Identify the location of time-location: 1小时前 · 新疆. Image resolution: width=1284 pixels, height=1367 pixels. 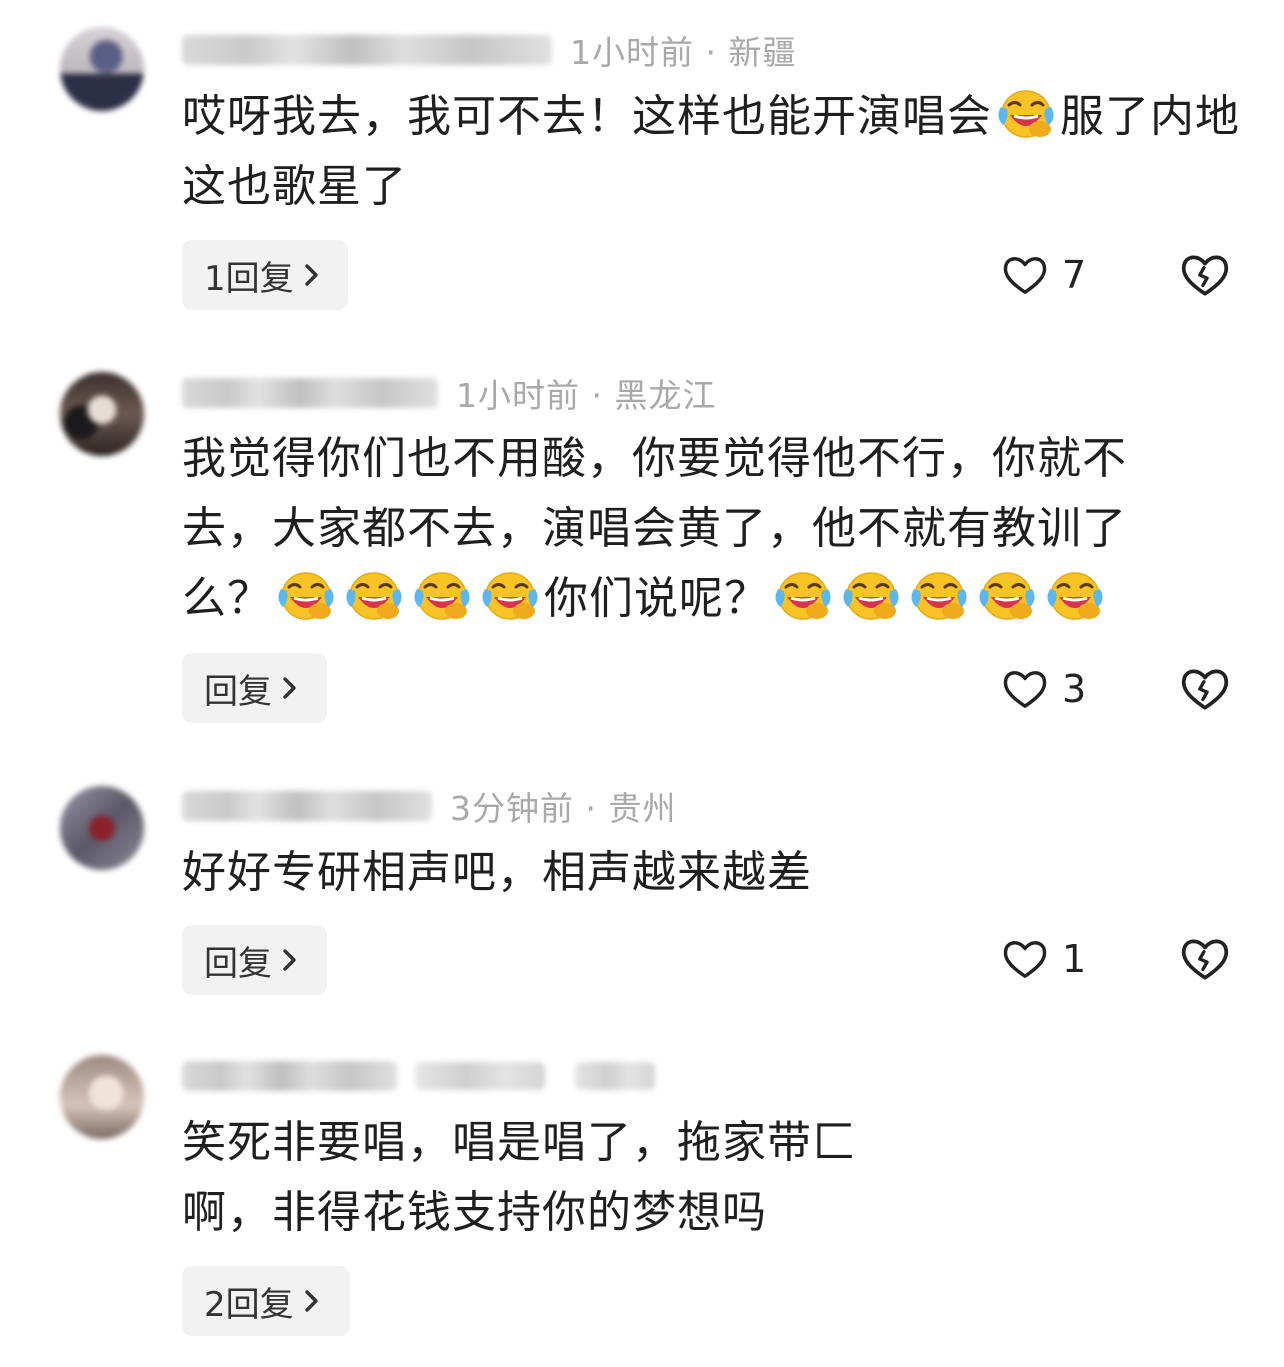
(683, 52).